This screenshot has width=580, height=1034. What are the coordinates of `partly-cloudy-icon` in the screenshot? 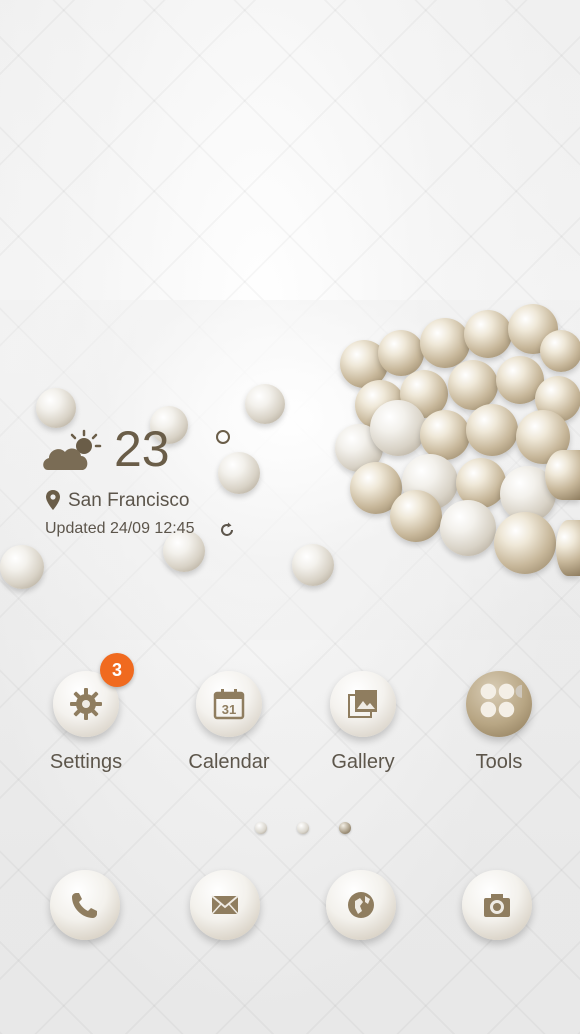 It's located at (72, 449).